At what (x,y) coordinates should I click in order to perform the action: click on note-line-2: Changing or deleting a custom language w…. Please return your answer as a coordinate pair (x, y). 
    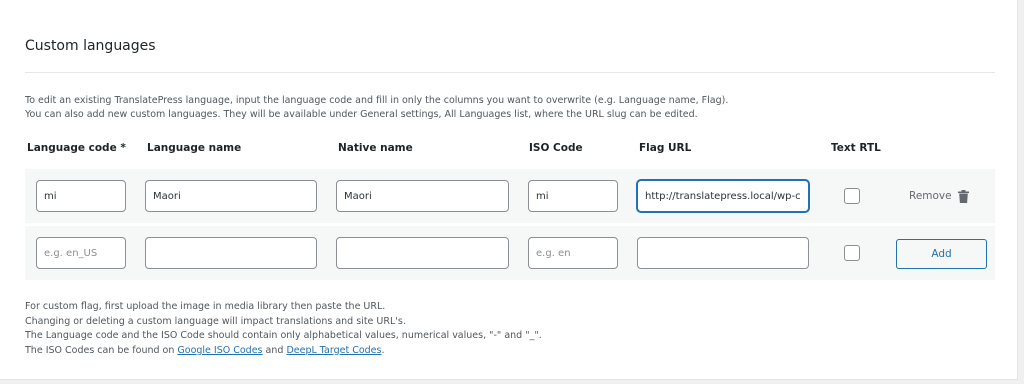
    Looking at the image, I should click on (215, 321).